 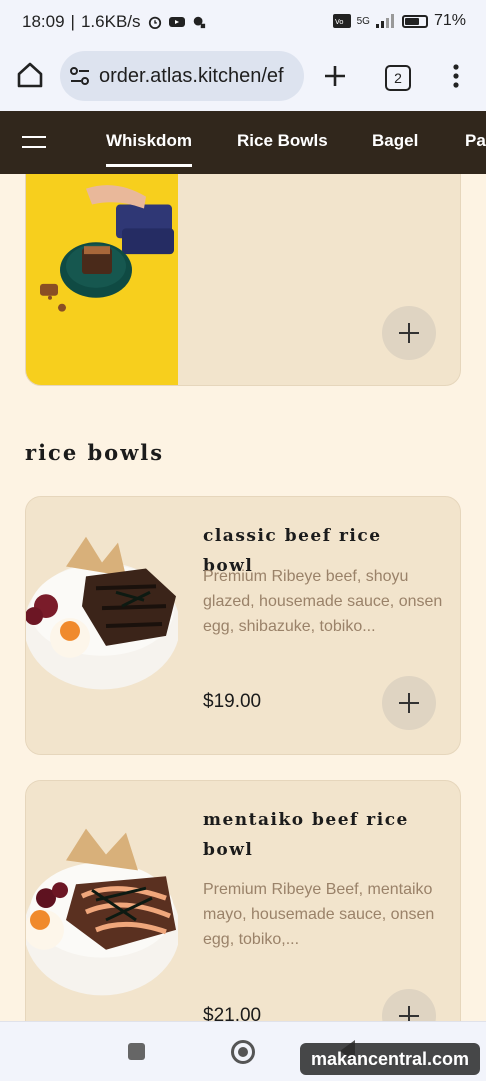 I want to click on battery-icon, so click(x=414, y=21).